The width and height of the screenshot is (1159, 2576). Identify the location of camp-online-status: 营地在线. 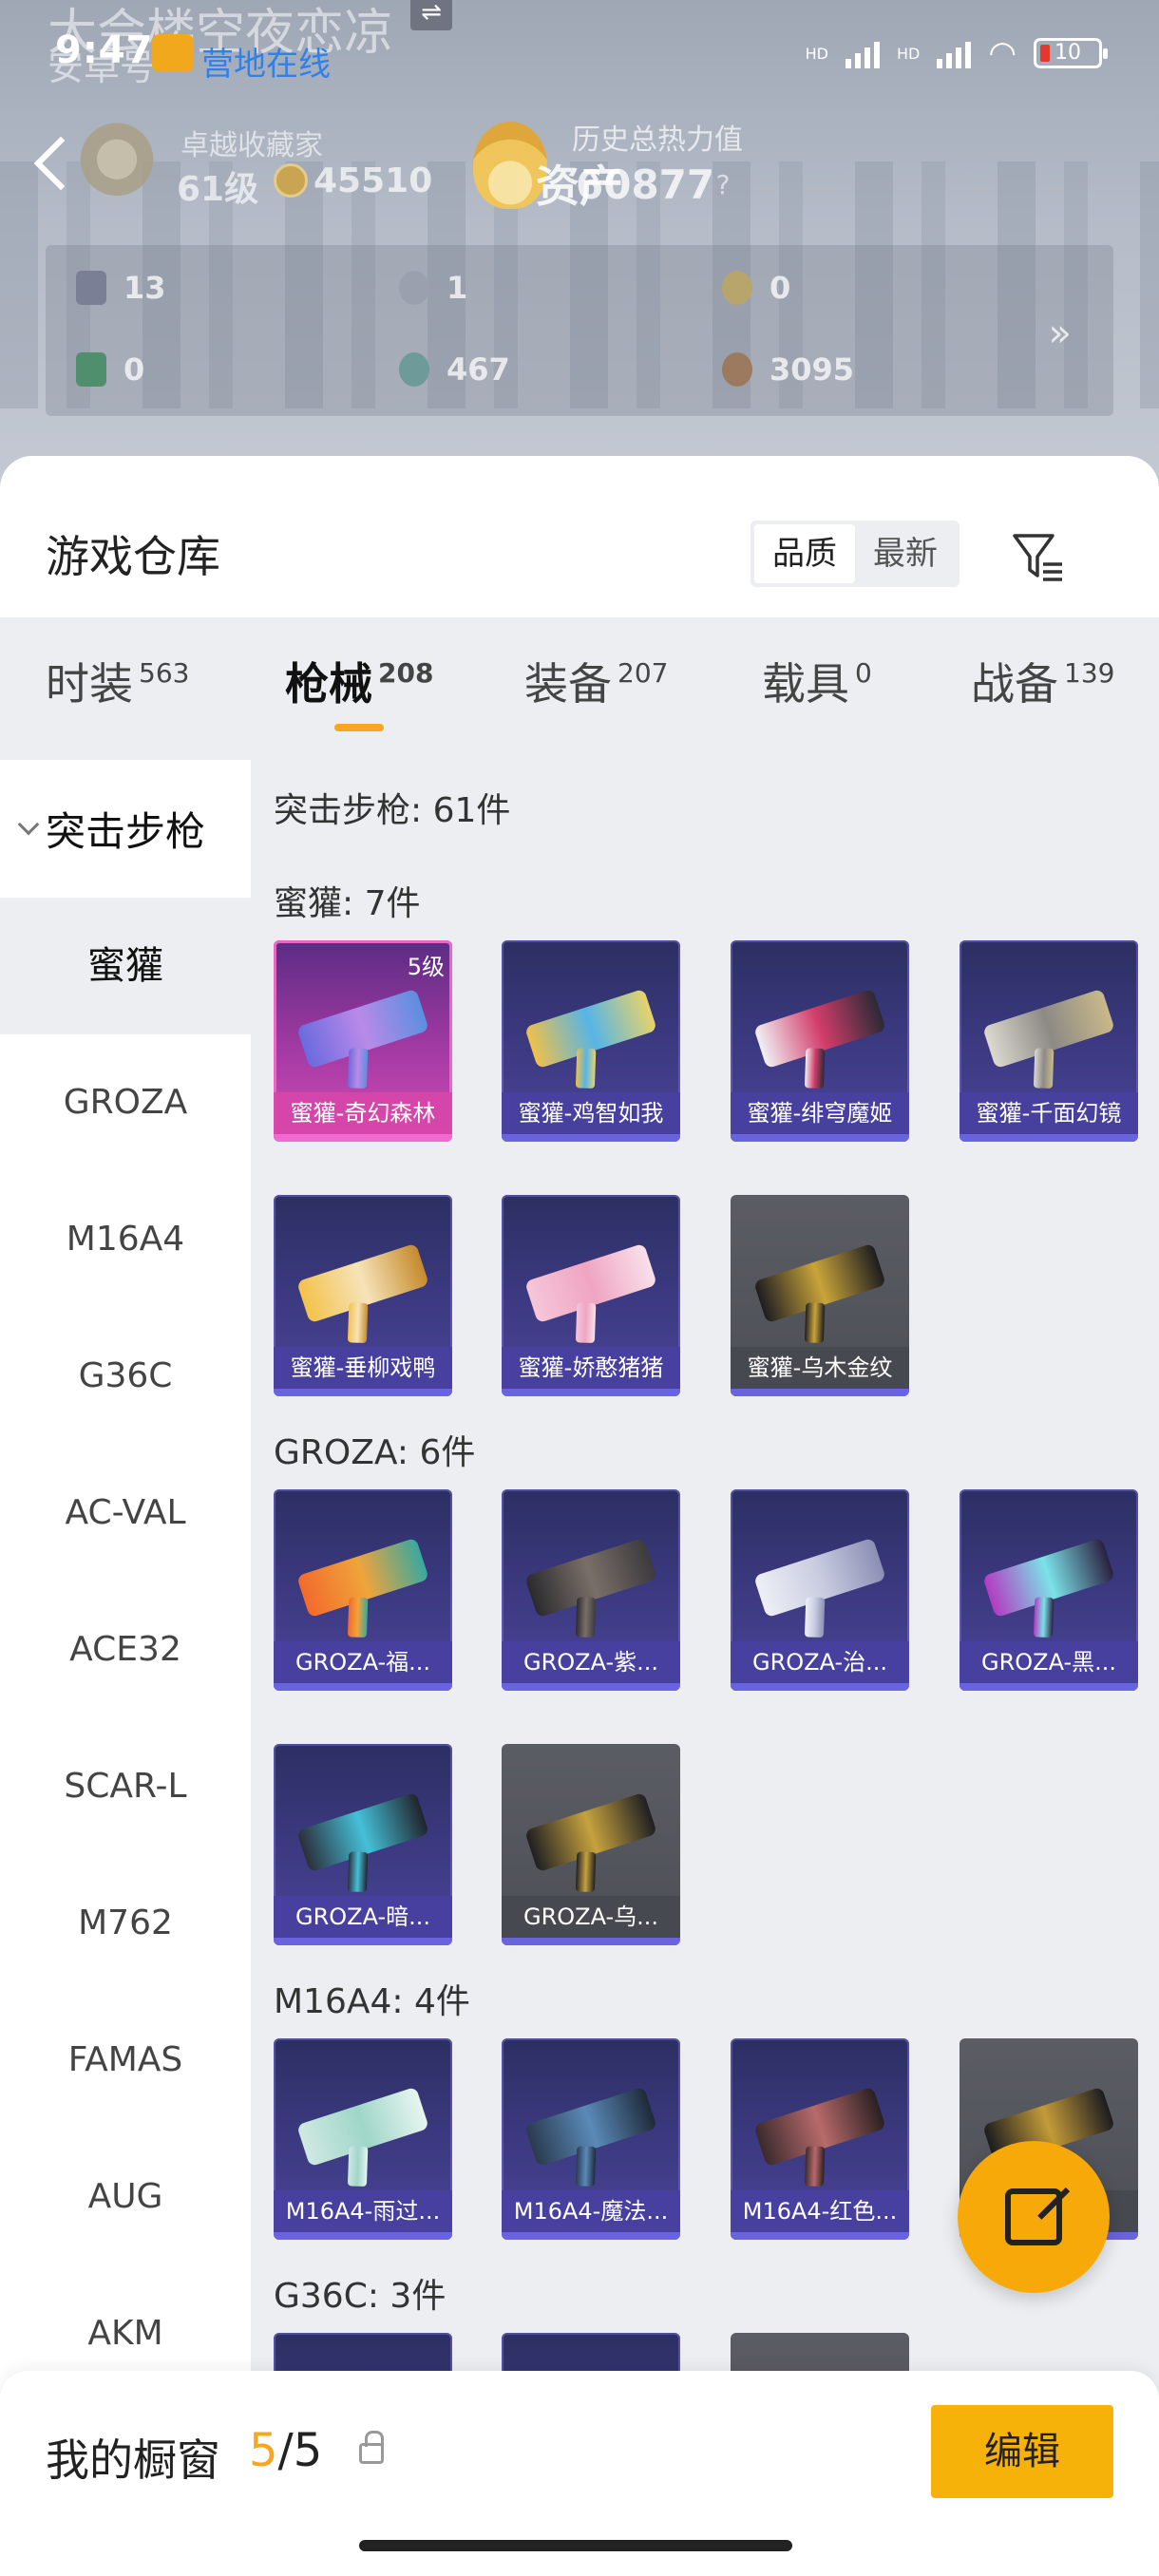
(266, 65).